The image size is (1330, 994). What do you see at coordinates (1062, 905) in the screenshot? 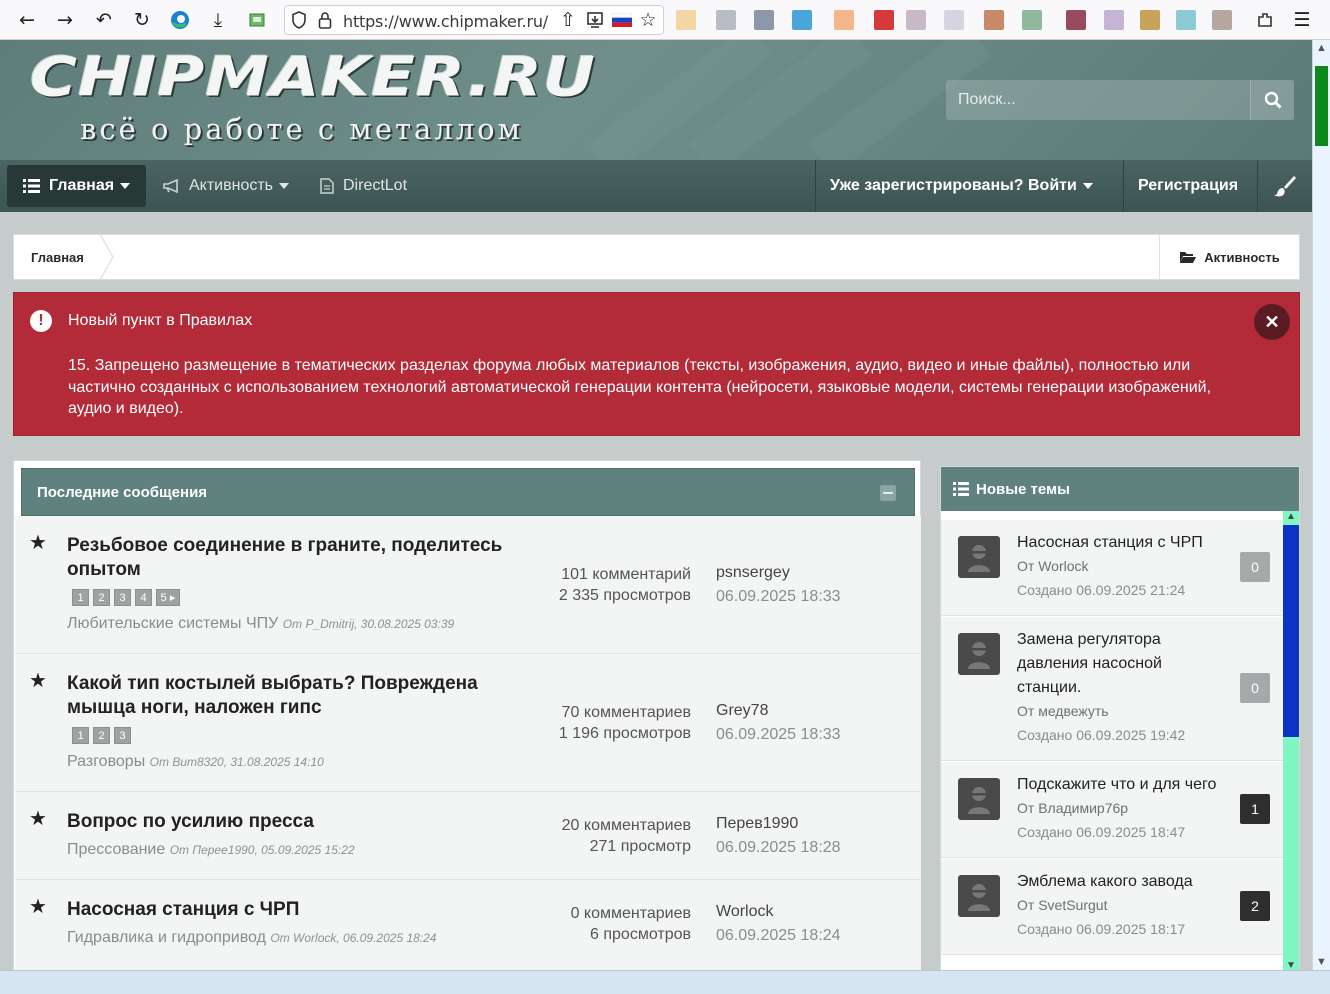
I see `new-topic-author: От SvetSurgut` at bounding box center [1062, 905].